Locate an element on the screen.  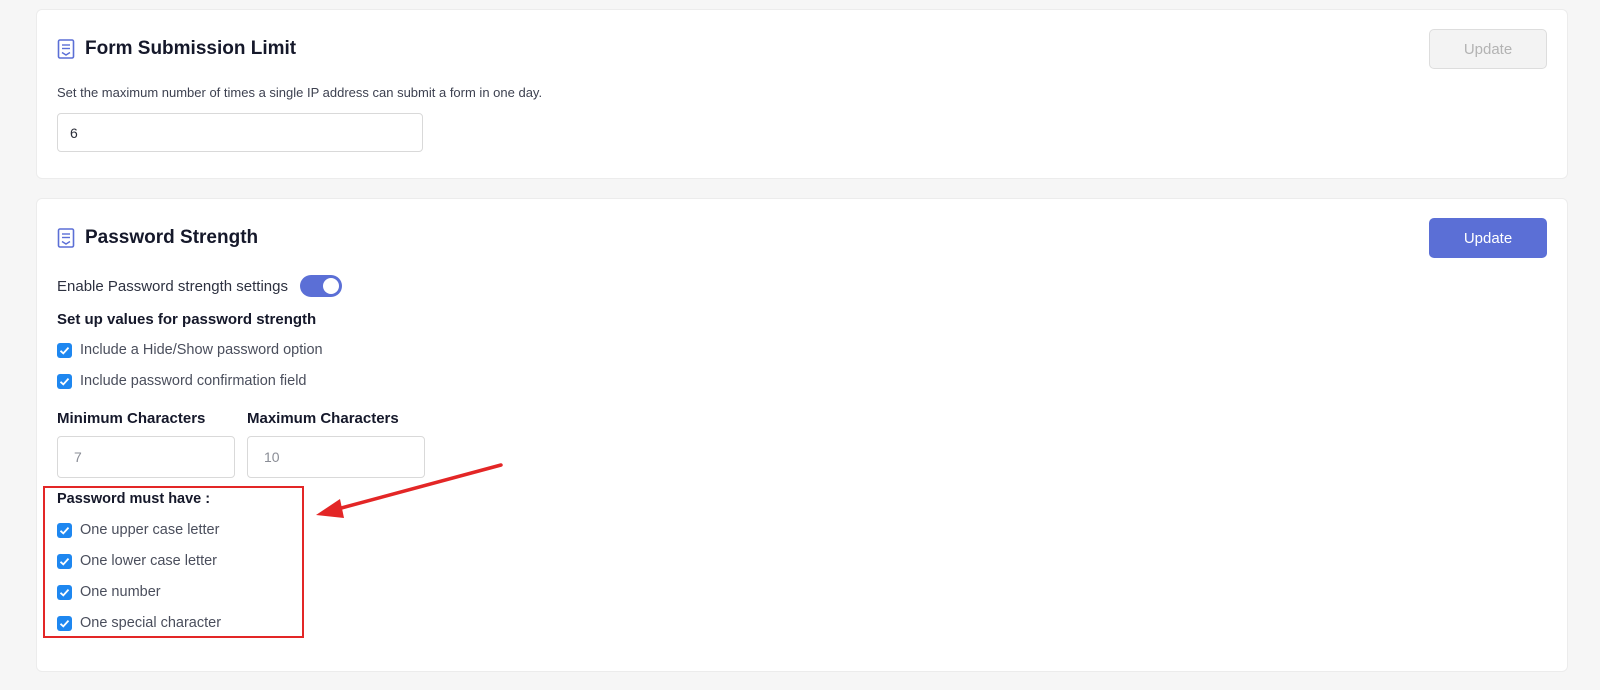
min-characters-input: 7 is located at coordinates (146, 457).